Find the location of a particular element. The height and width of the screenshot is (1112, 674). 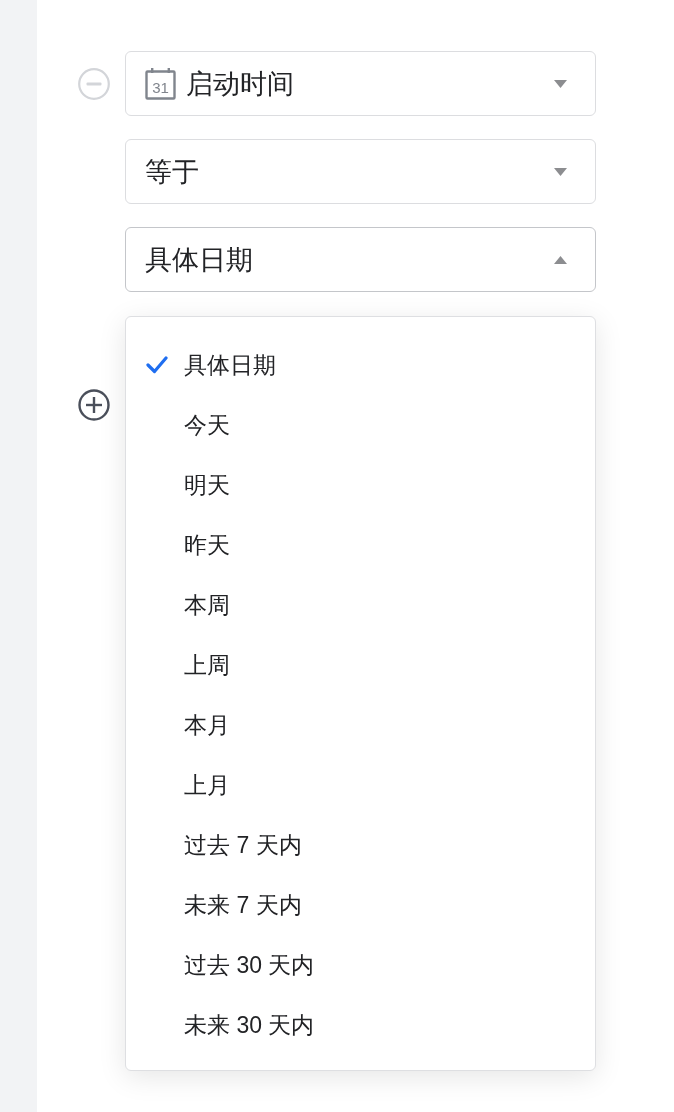

menu-item: 上周 is located at coordinates (360, 665).